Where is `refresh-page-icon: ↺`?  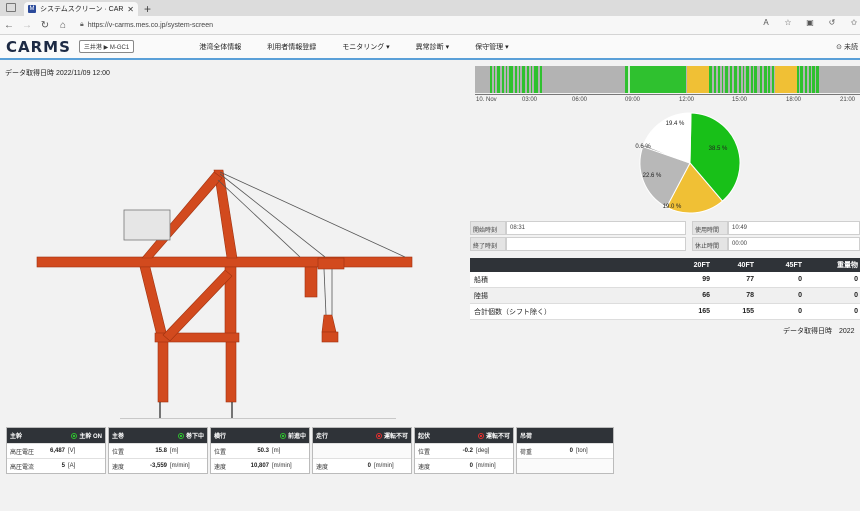 refresh-page-icon: ↺ is located at coordinates (832, 22).